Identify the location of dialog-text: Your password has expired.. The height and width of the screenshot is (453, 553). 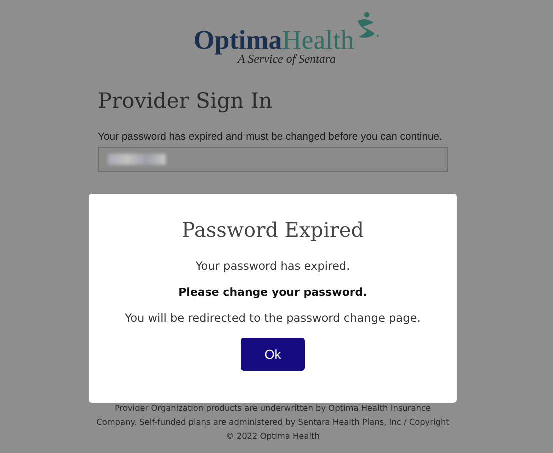
(273, 266).